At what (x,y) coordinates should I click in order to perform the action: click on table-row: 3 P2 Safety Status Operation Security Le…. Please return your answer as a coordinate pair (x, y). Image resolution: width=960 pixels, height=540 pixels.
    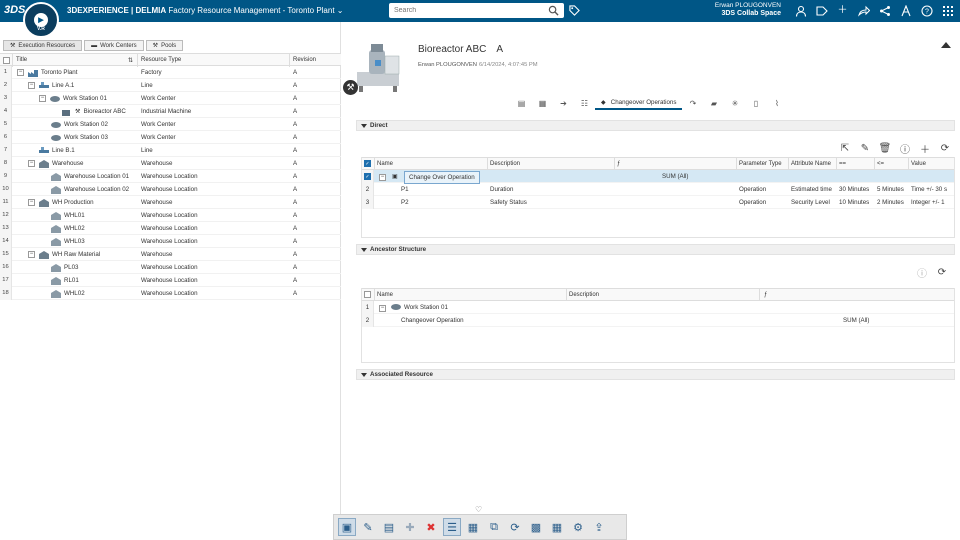
    Looking at the image, I should click on (658, 202).